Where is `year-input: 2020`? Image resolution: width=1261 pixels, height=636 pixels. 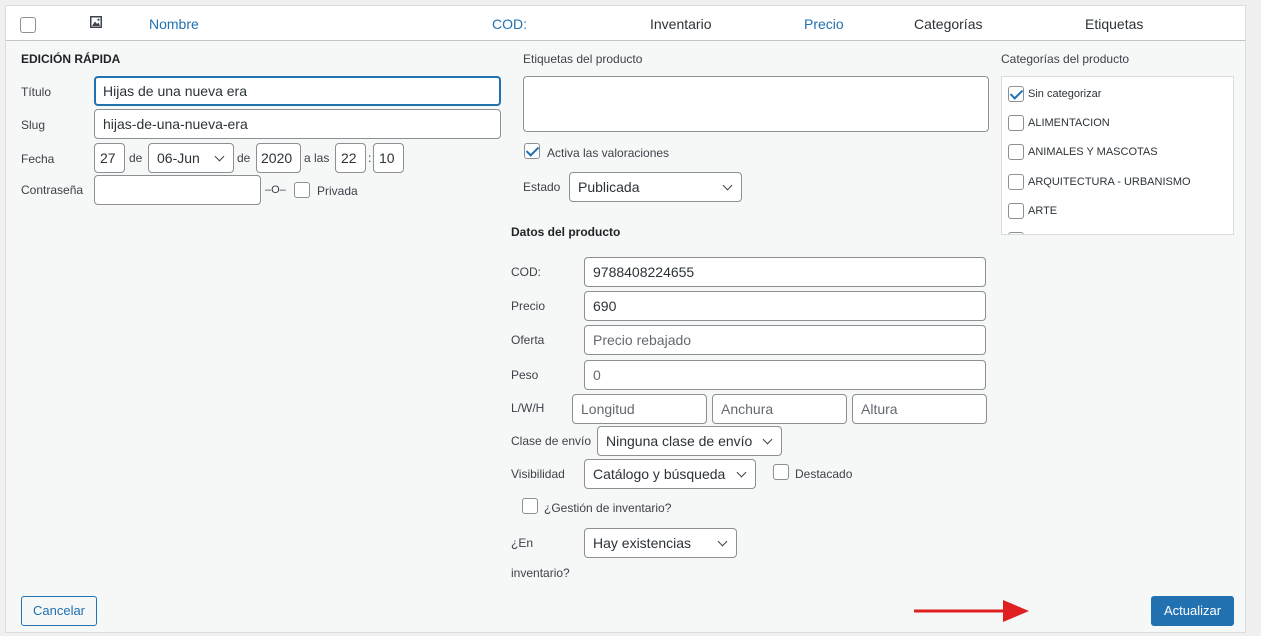 year-input: 2020 is located at coordinates (278, 158).